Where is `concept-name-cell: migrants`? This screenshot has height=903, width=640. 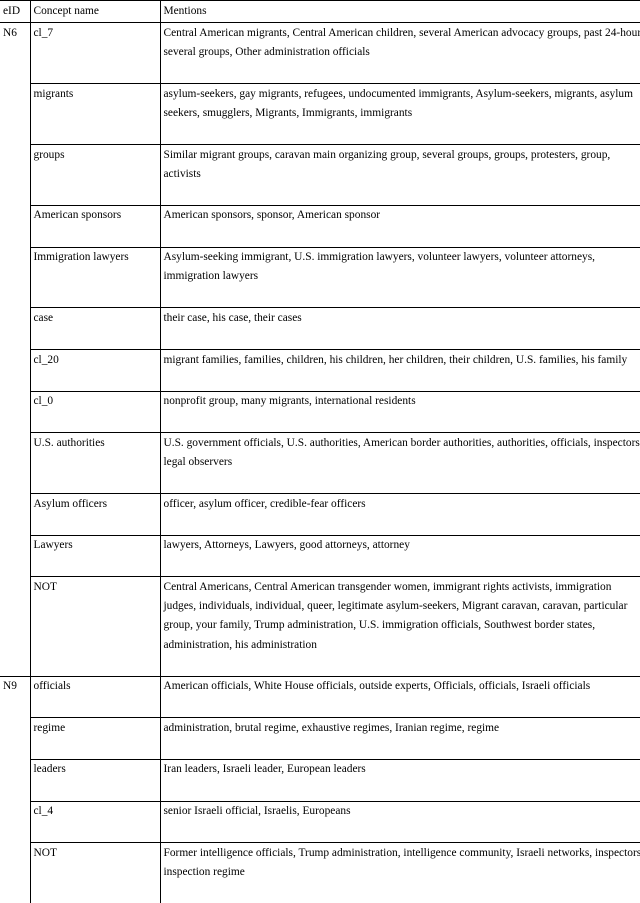 concept-name-cell: migrants is located at coordinates (95, 114).